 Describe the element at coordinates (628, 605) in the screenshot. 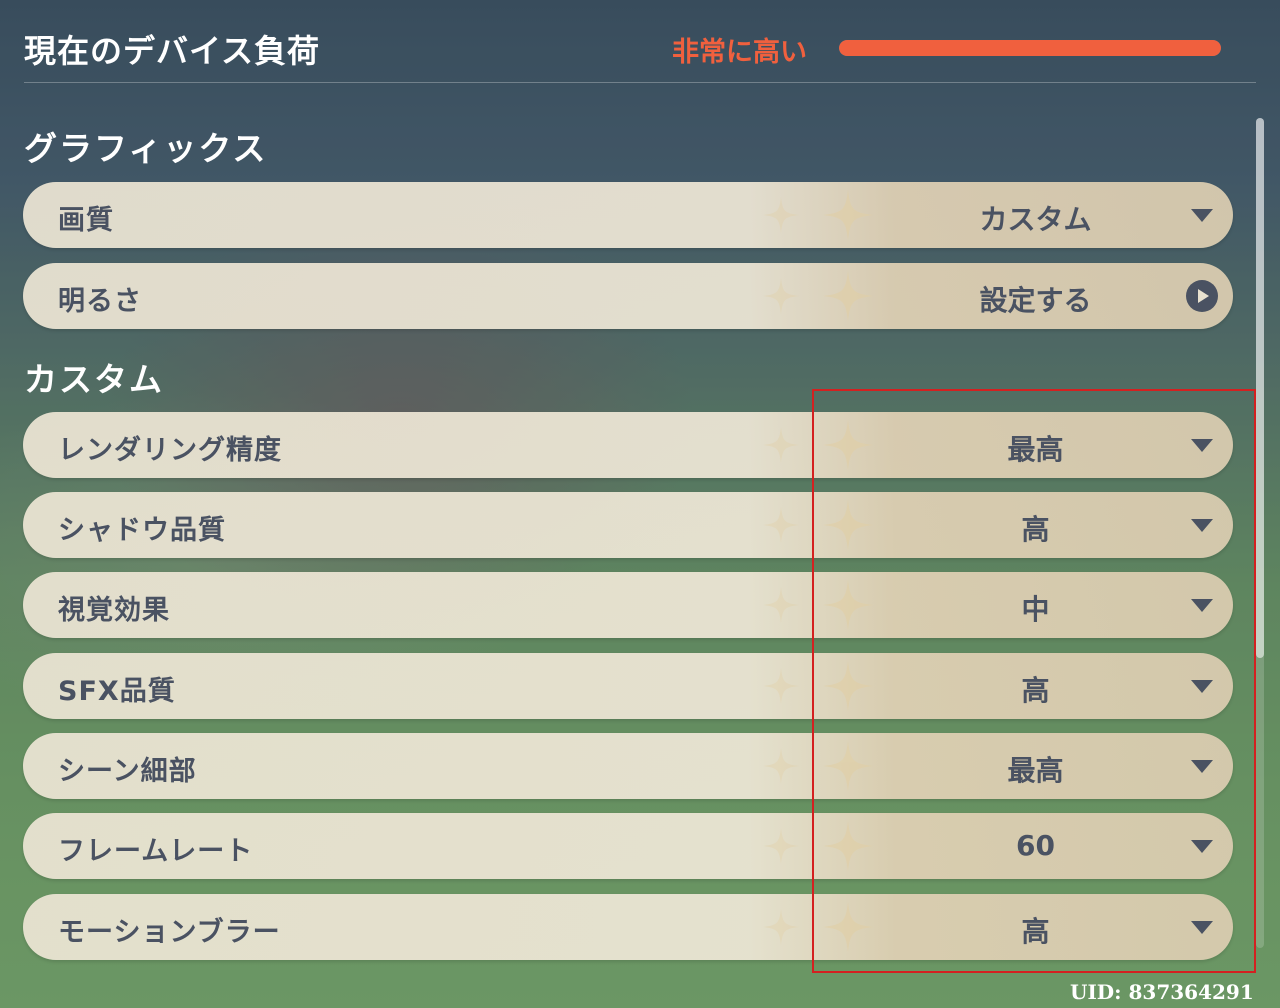

I see `setting-row-visual-effects: 視覚効果 中` at that location.